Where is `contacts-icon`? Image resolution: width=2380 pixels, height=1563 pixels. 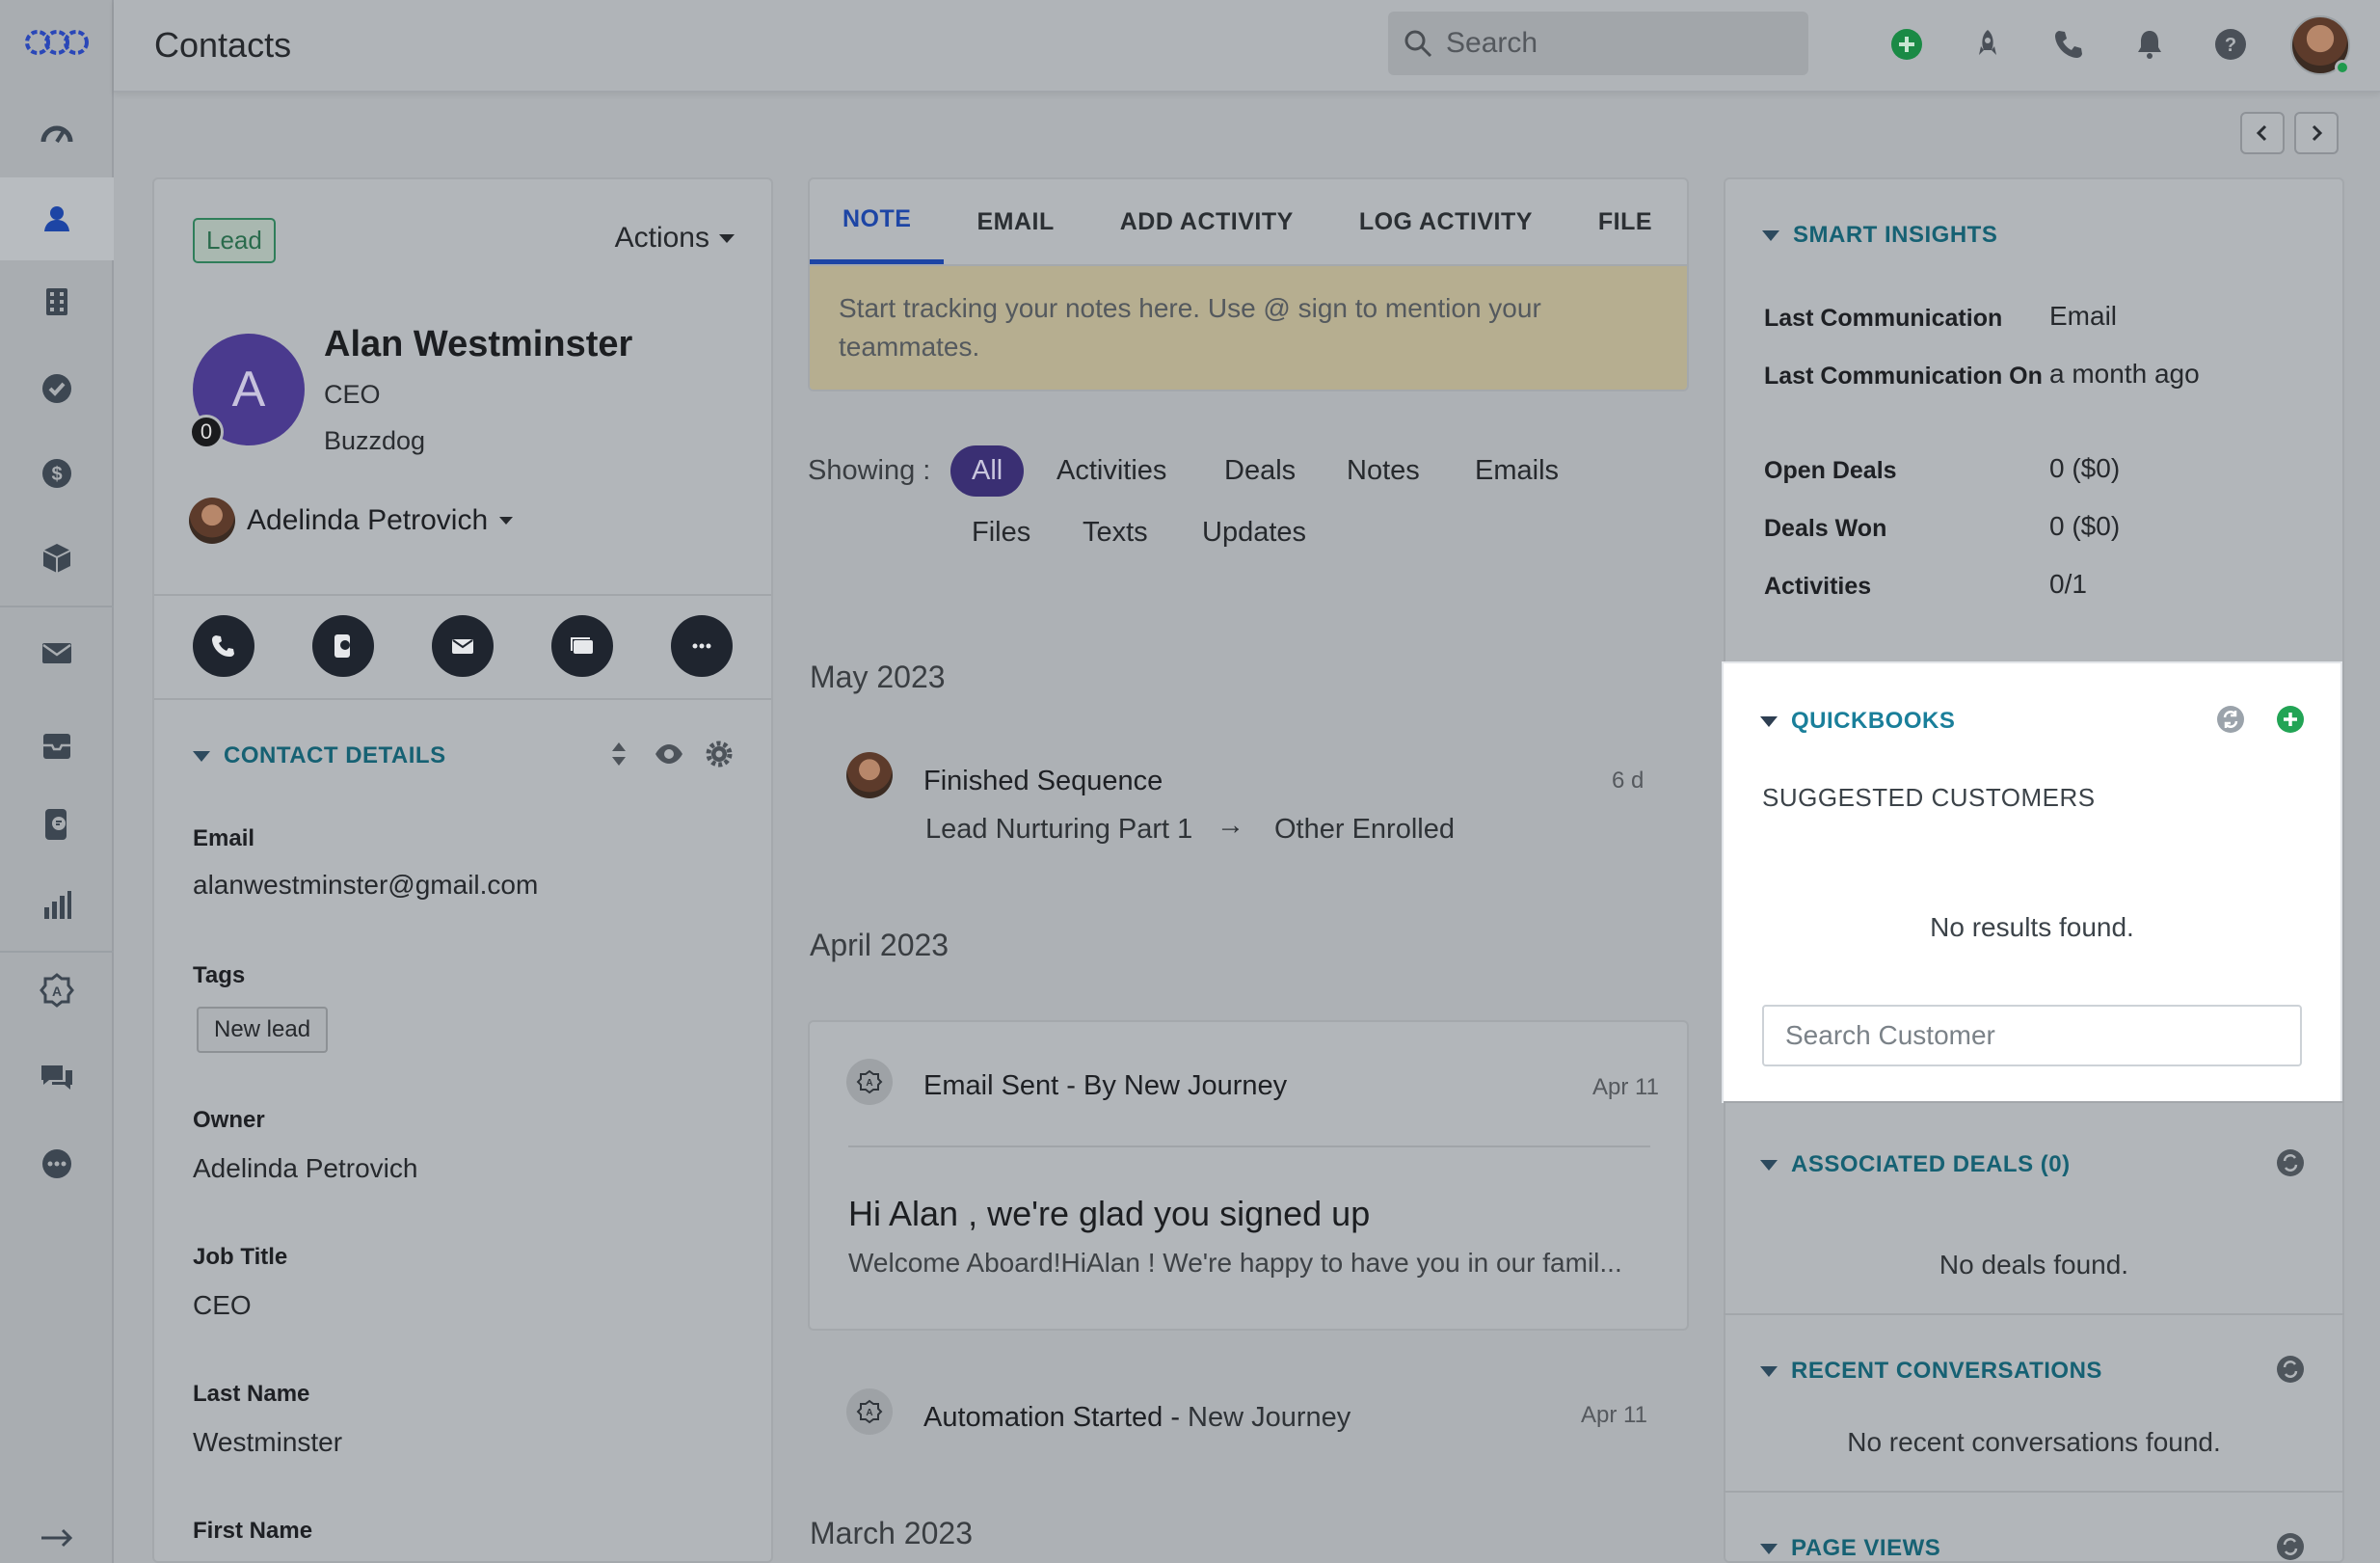 contacts-icon is located at coordinates (57, 218).